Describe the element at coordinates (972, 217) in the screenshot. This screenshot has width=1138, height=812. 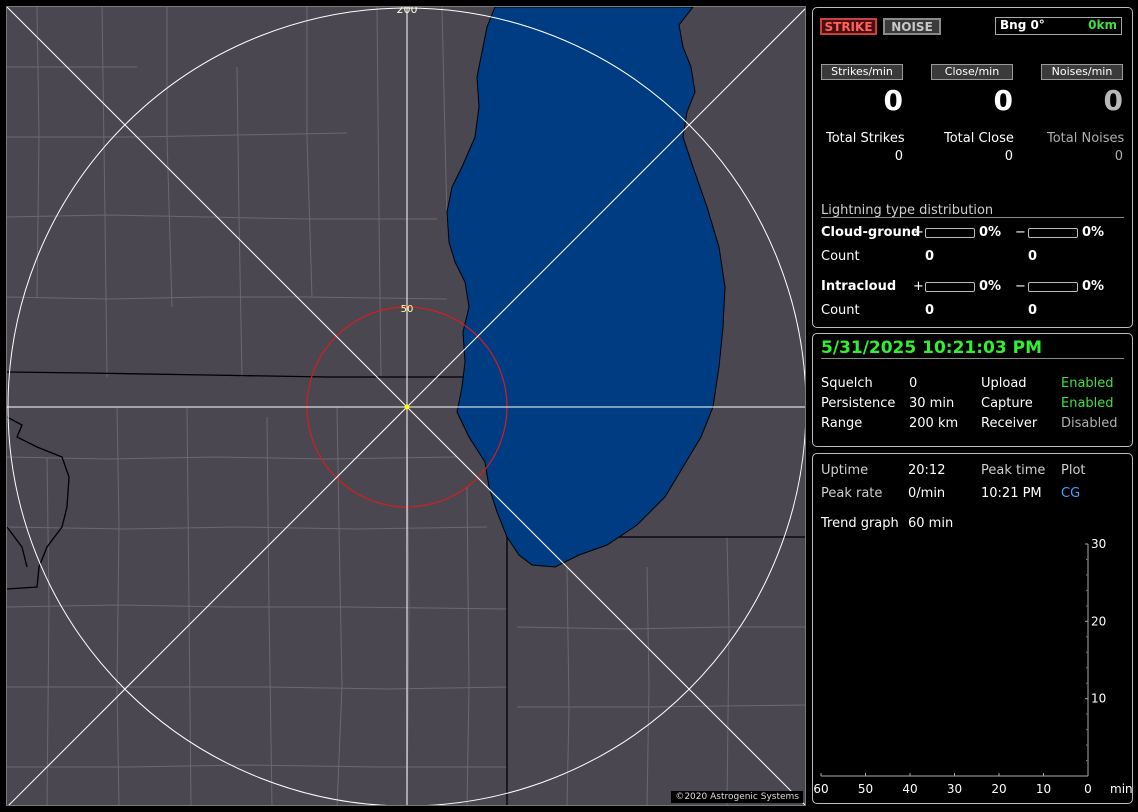
I see `distribution-divider` at that location.